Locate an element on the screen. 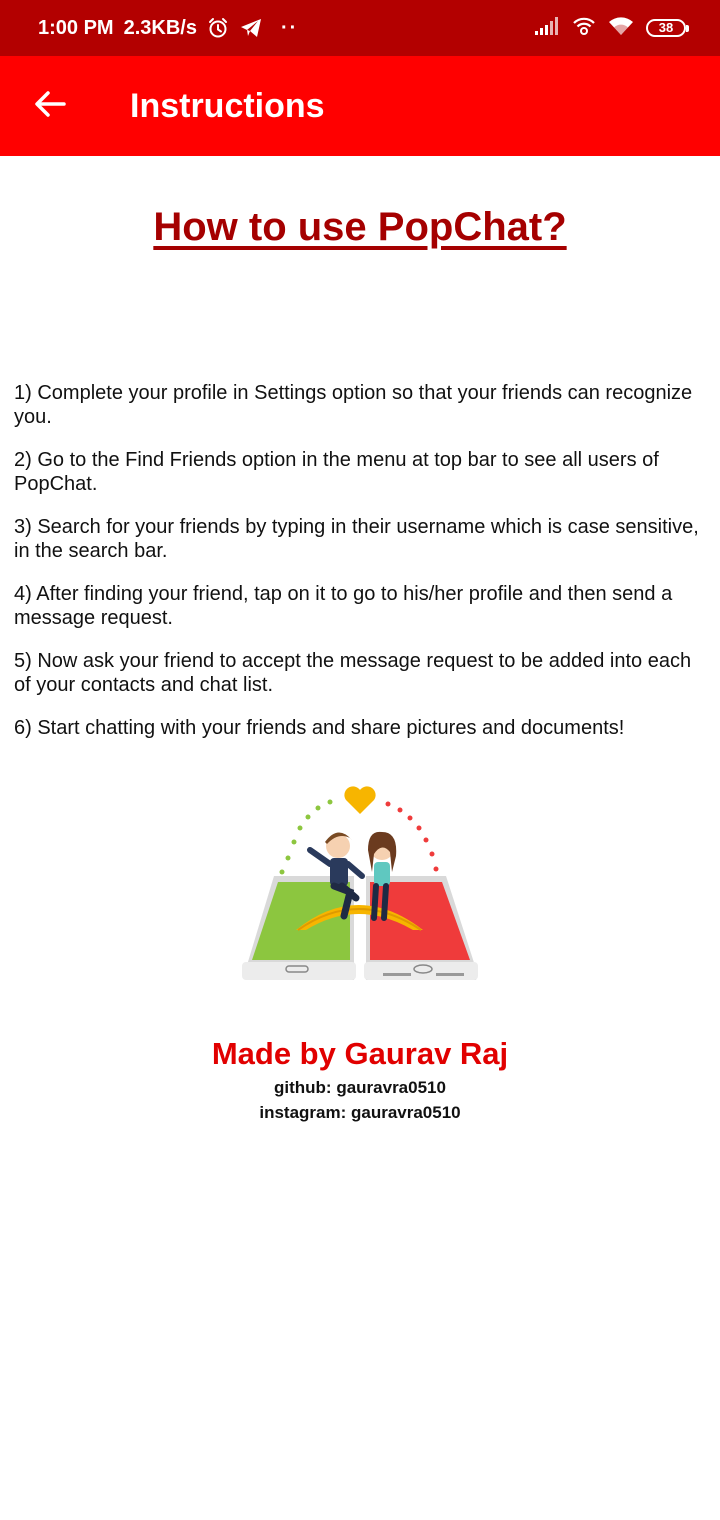 Image resolution: width=720 pixels, height=1520 pixels. telegram-icon is located at coordinates (251, 28).